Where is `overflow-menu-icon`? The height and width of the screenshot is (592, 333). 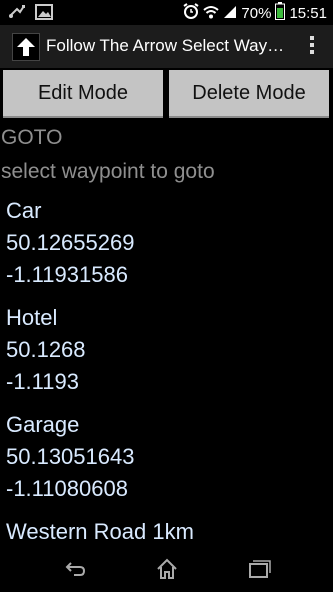 overflow-menu-icon is located at coordinates (312, 47).